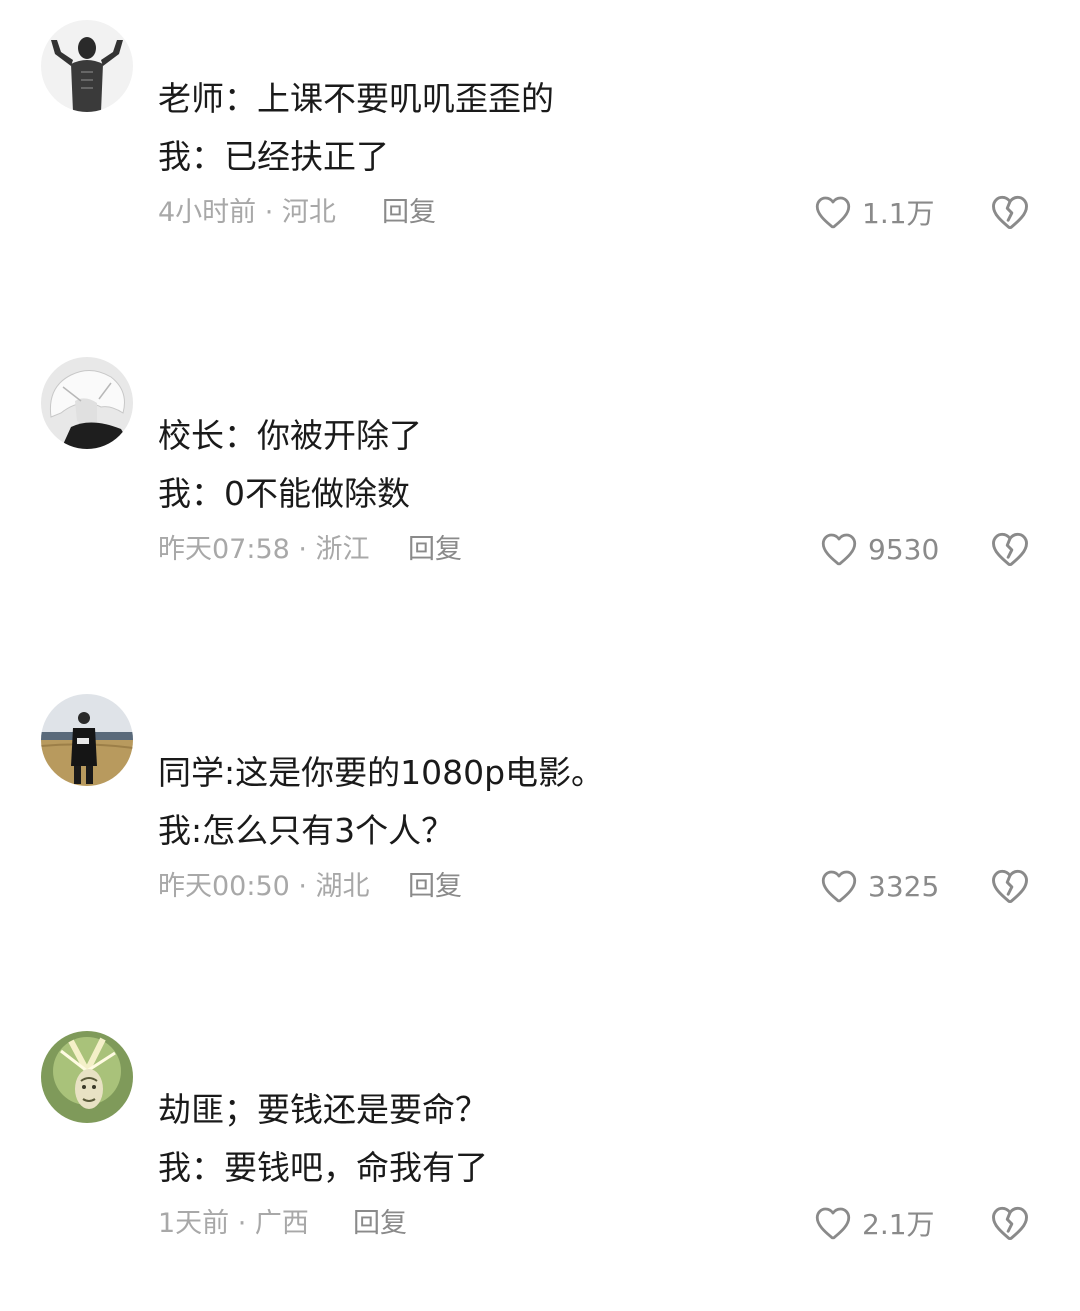 This screenshot has width=1080, height=1311. What do you see at coordinates (284, 493) in the screenshot?
I see `comment-text-line-2: 我：0不能做除数` at bounding box center [284, 493].